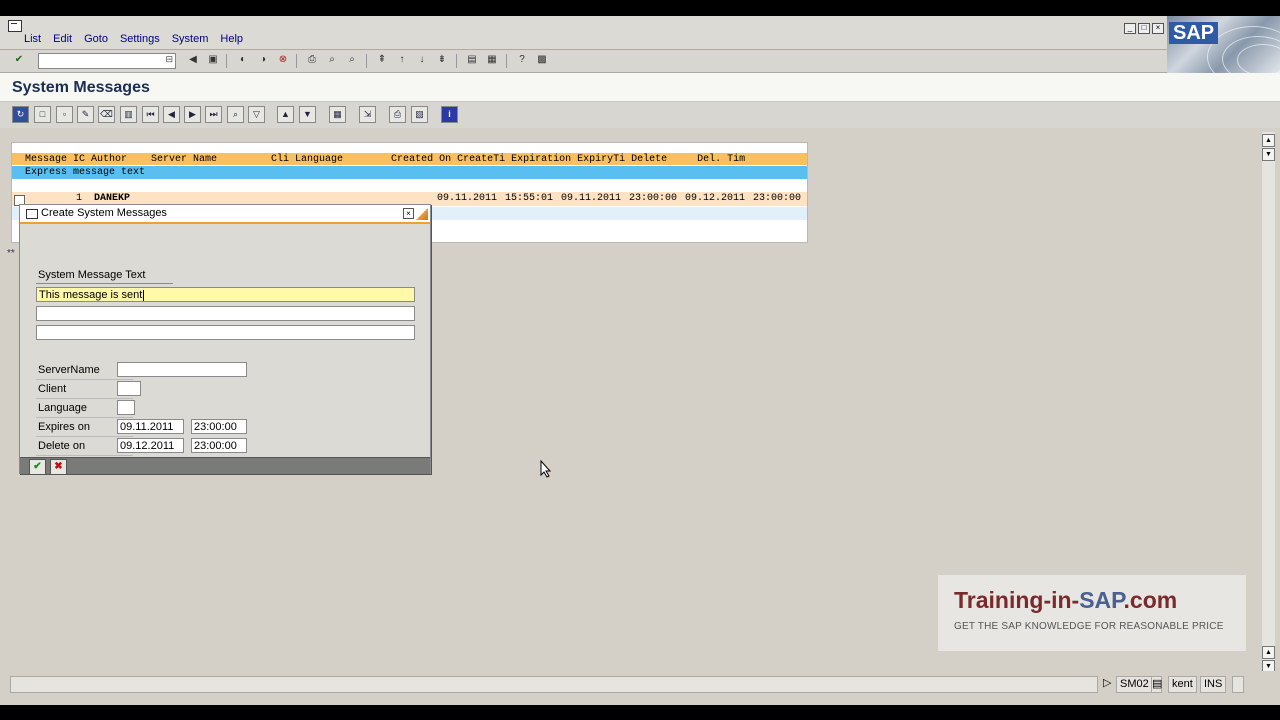 Image resolution: width=1280 pixels, height=720 pixels. I want to click on resize-handle-icon, so click(422, 214).